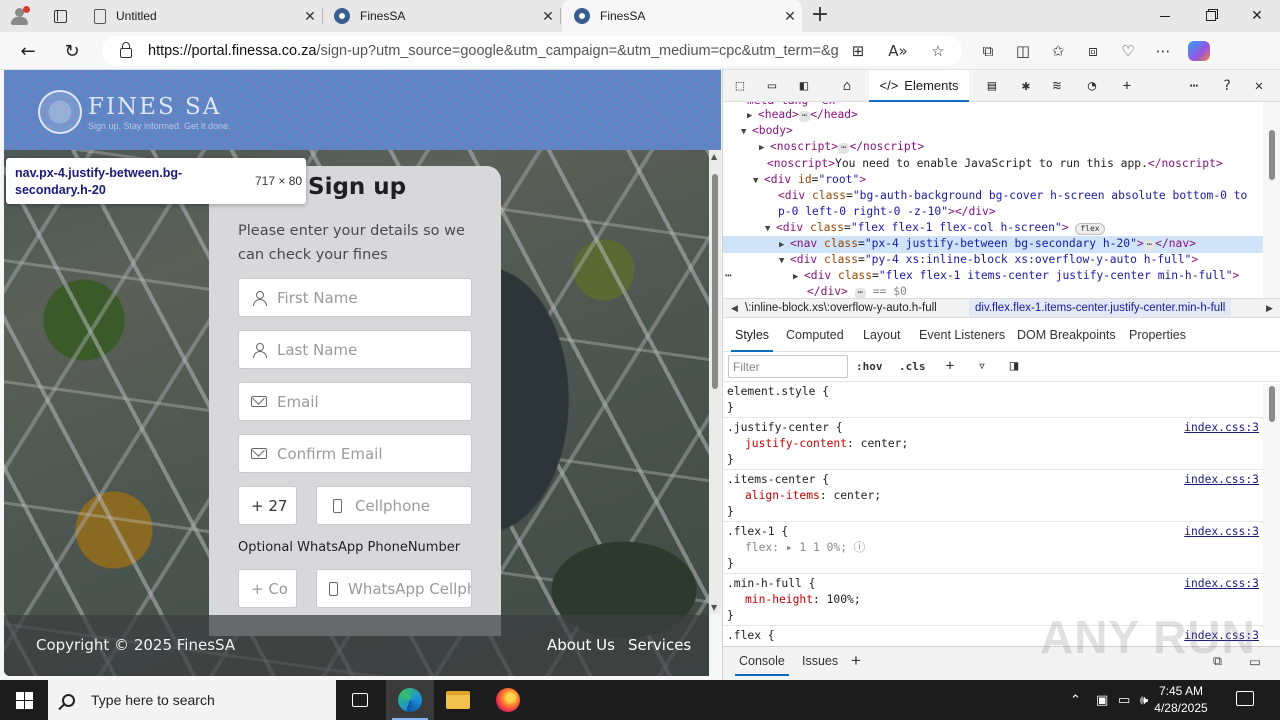 The width and height of the screenshot is (1280, 720). What do you see at coordinates (1092, 86) in the screenshot?
I see `performance-icon: ◔` at bounding box center [1092, 86].